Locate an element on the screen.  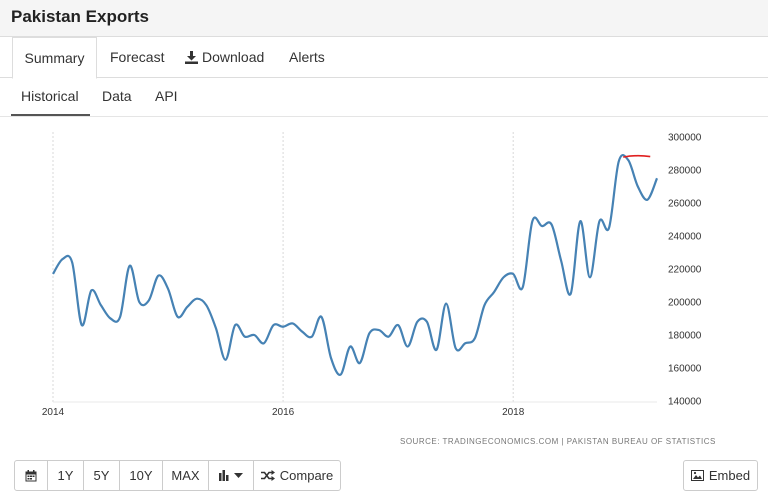
compare-button: Compare is located at coordinates (297, 475).